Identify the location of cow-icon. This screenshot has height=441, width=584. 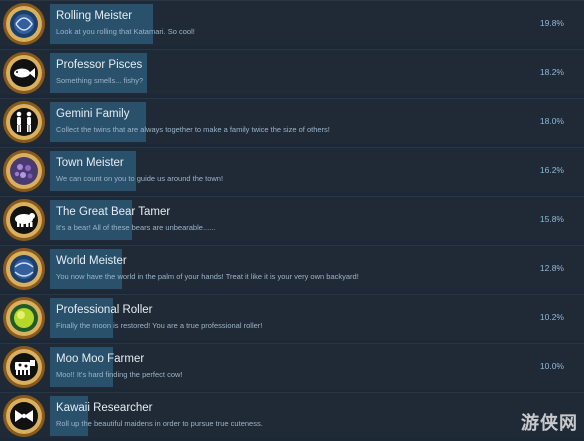
(24, 367).